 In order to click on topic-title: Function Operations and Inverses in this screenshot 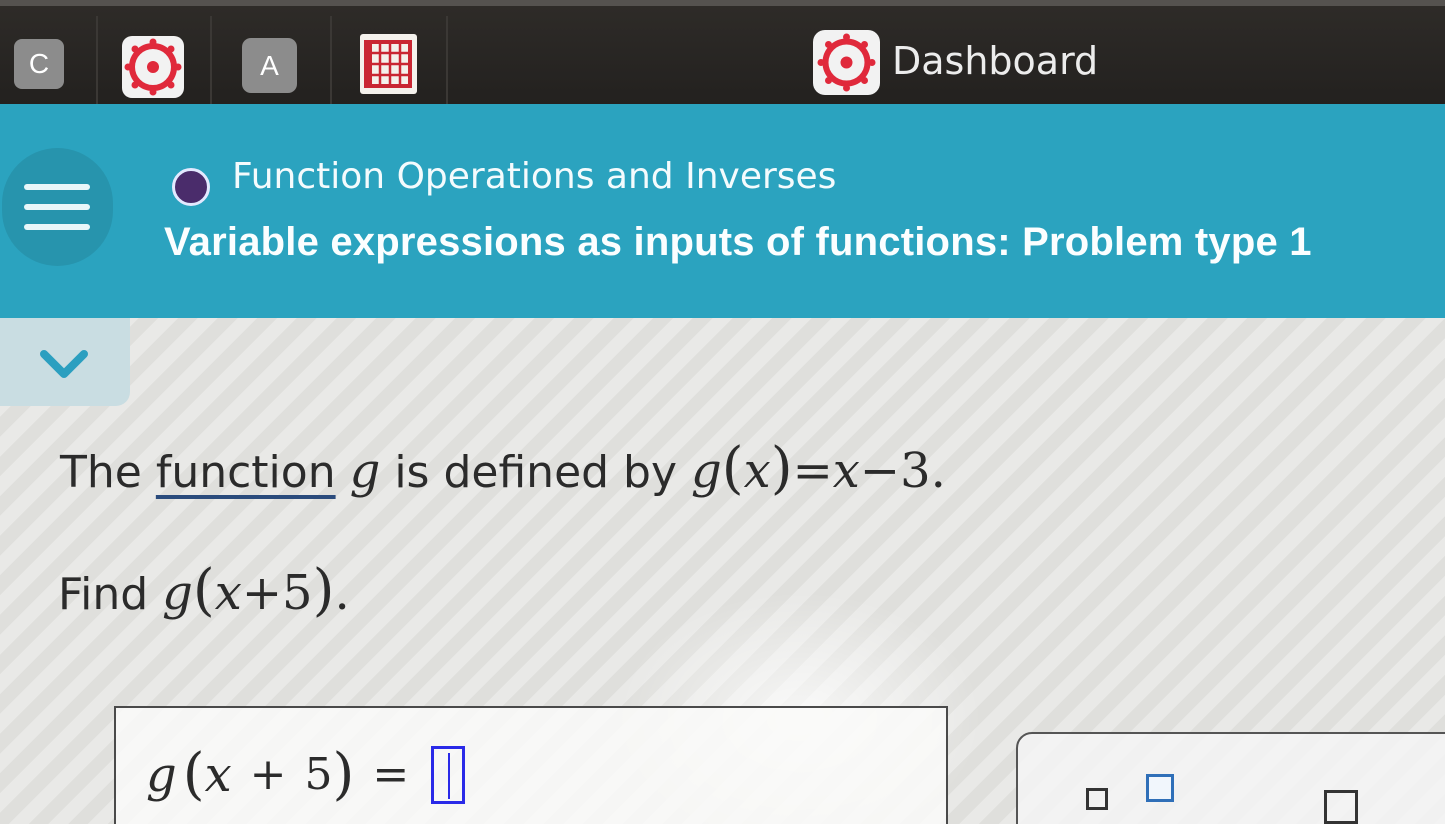, I will do `click(534, 176)`.